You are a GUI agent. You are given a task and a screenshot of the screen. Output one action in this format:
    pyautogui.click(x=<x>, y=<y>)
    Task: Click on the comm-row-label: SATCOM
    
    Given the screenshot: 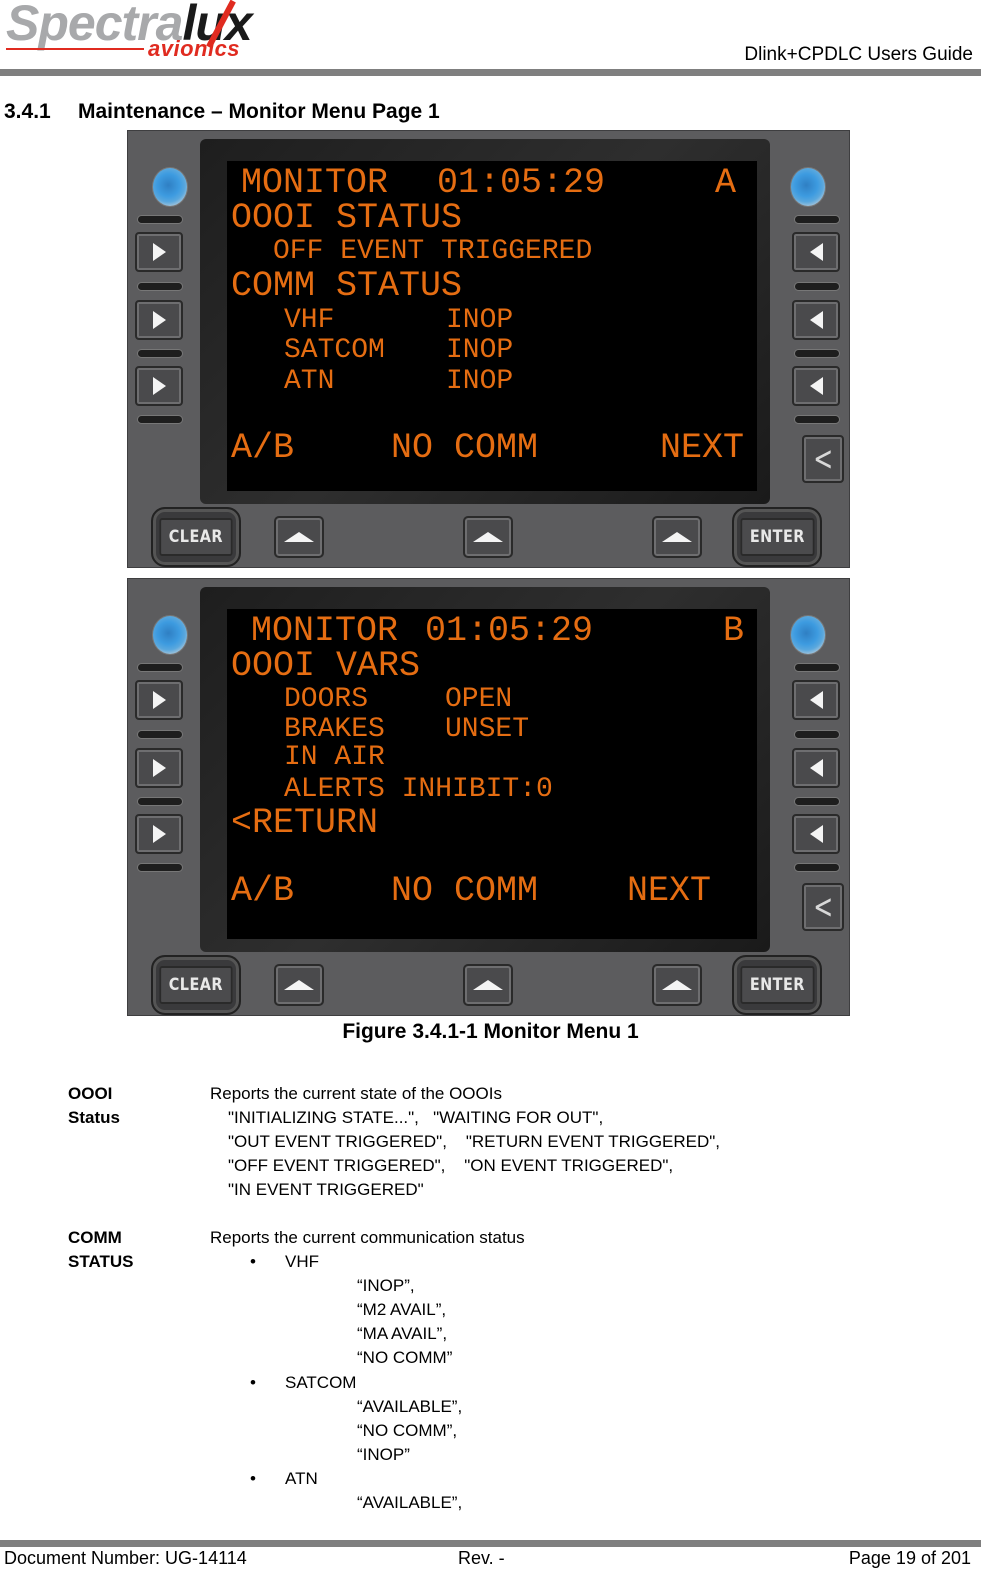 What is the action you would take?
    pyautogui.click(x=334, y=350)
    